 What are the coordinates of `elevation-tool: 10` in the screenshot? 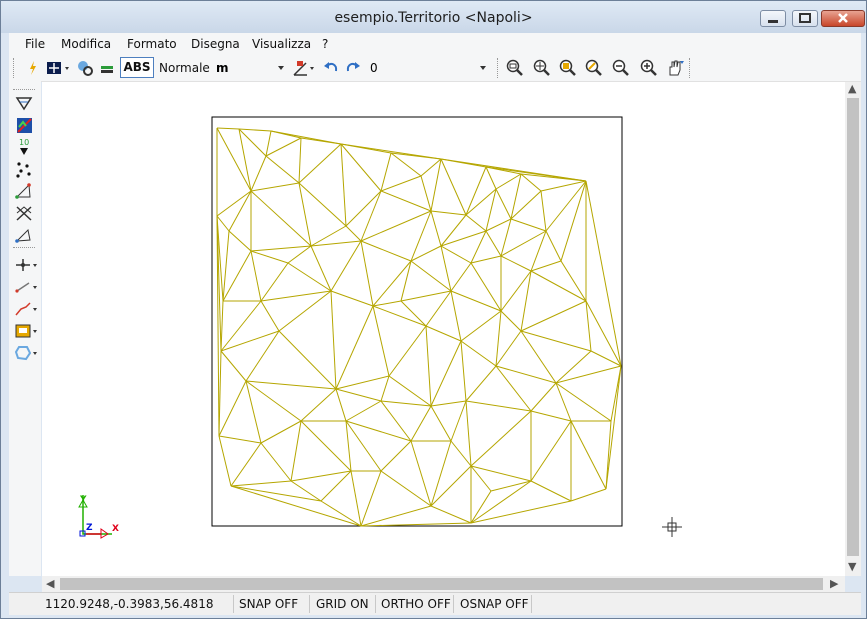 It's located at (24, 147).